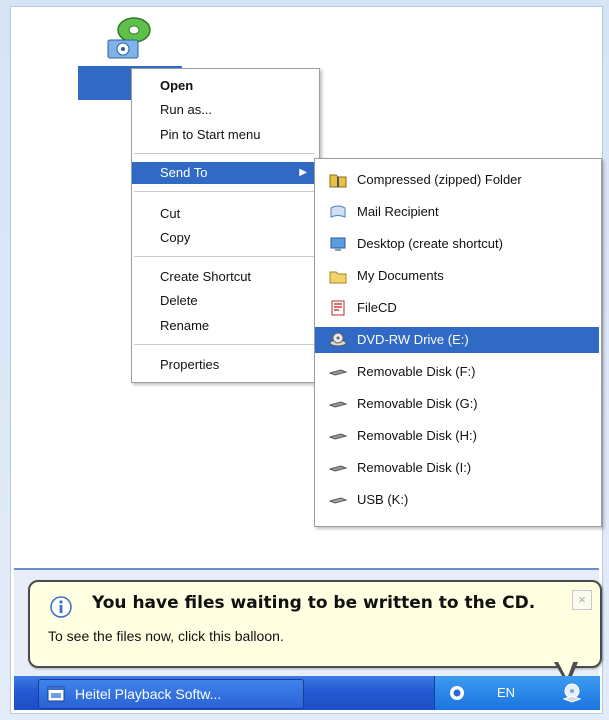 This screenshot has height=720, width=609. I want to click on info-icon, so click(61, 607).